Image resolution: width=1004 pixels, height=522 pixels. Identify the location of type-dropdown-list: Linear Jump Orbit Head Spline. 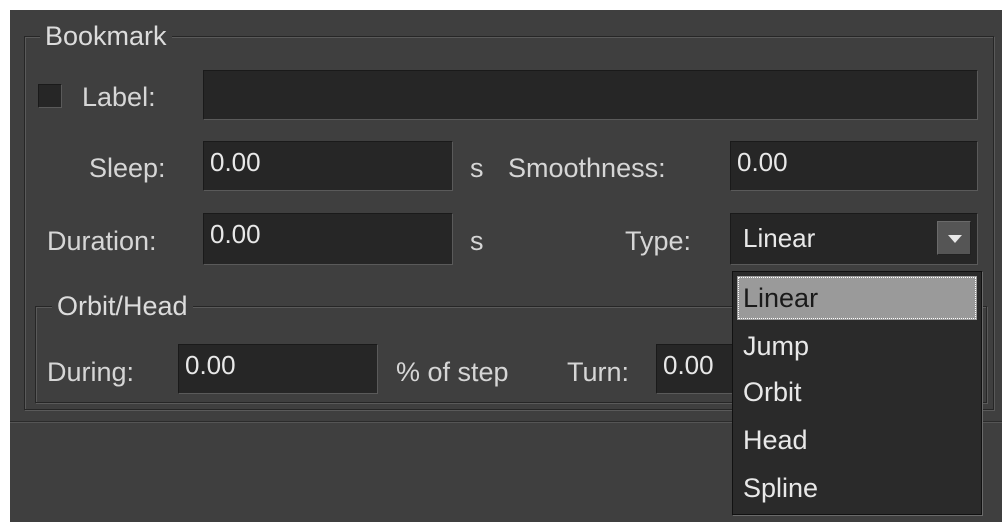
(857, 393).